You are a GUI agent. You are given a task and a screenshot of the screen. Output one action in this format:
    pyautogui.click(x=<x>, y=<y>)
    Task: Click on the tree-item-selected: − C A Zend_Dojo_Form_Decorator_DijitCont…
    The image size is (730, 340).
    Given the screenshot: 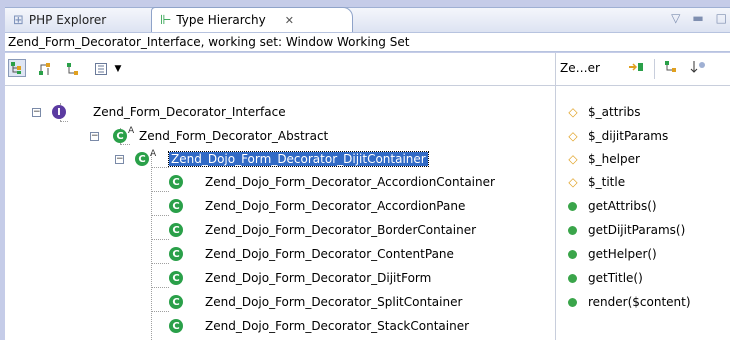 What is the action you would take?
    pyautogui.click(x=280, y=159)
    